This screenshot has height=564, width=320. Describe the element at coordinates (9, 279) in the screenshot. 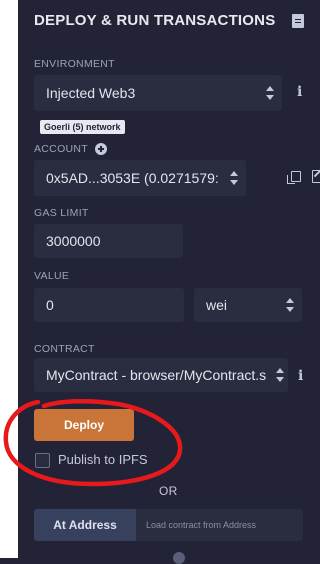

I see `left-sidebar-strip` at that location.